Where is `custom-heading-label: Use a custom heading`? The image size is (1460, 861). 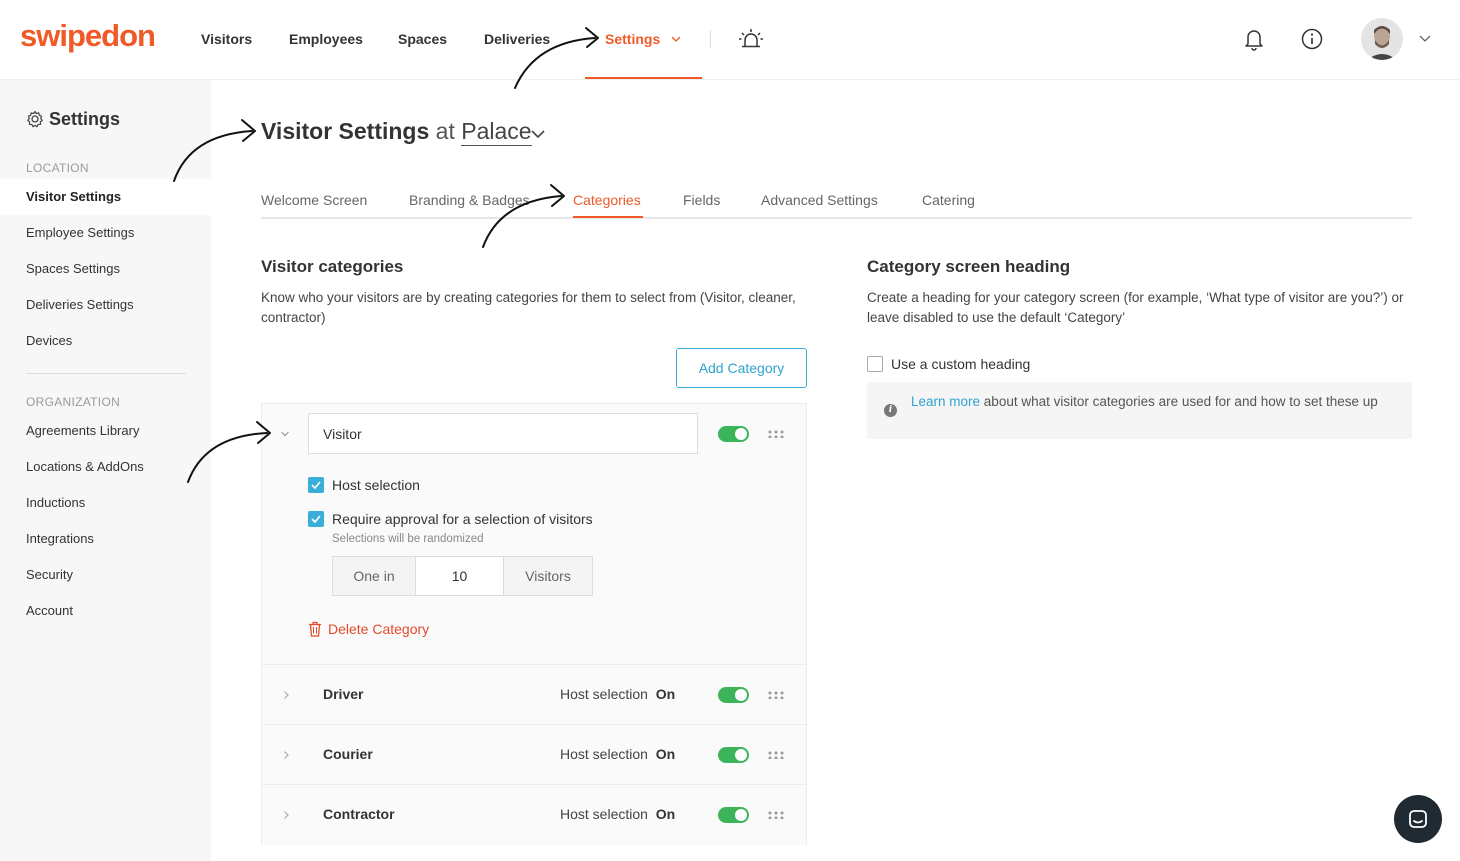 custom-heading-label: Use a custom heading is located at coordinates (961, 364).